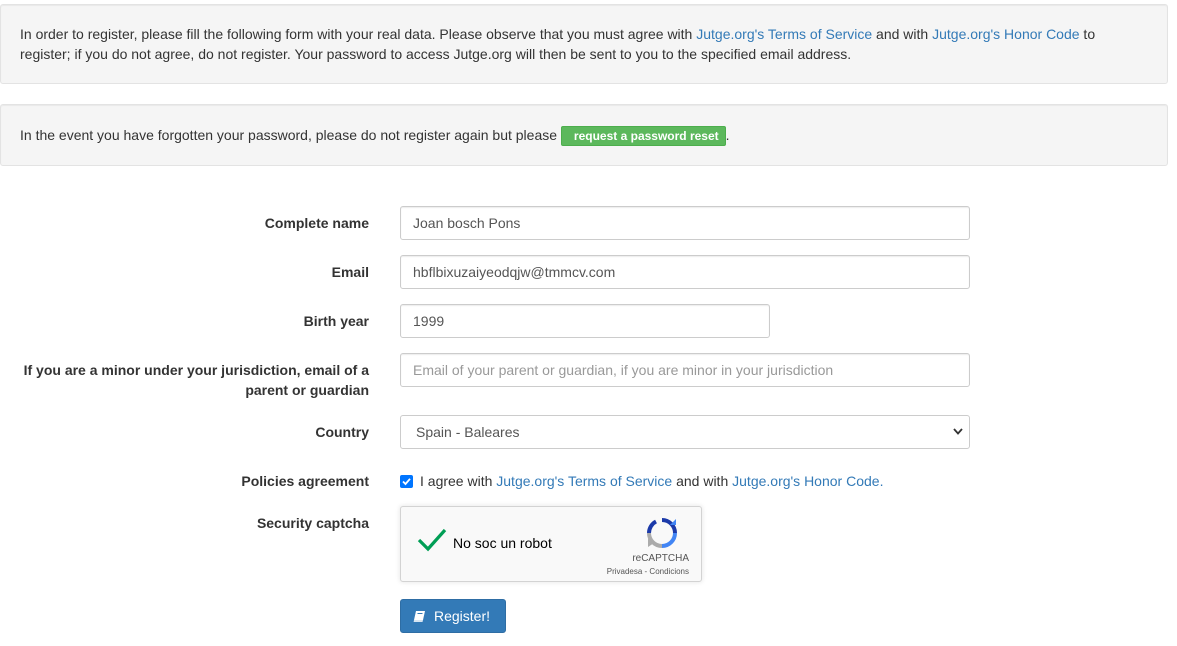 The image size is (1177, 646). I want to click on honor-code-link: Jutge.org's Honor Code, so click(1005, 34).